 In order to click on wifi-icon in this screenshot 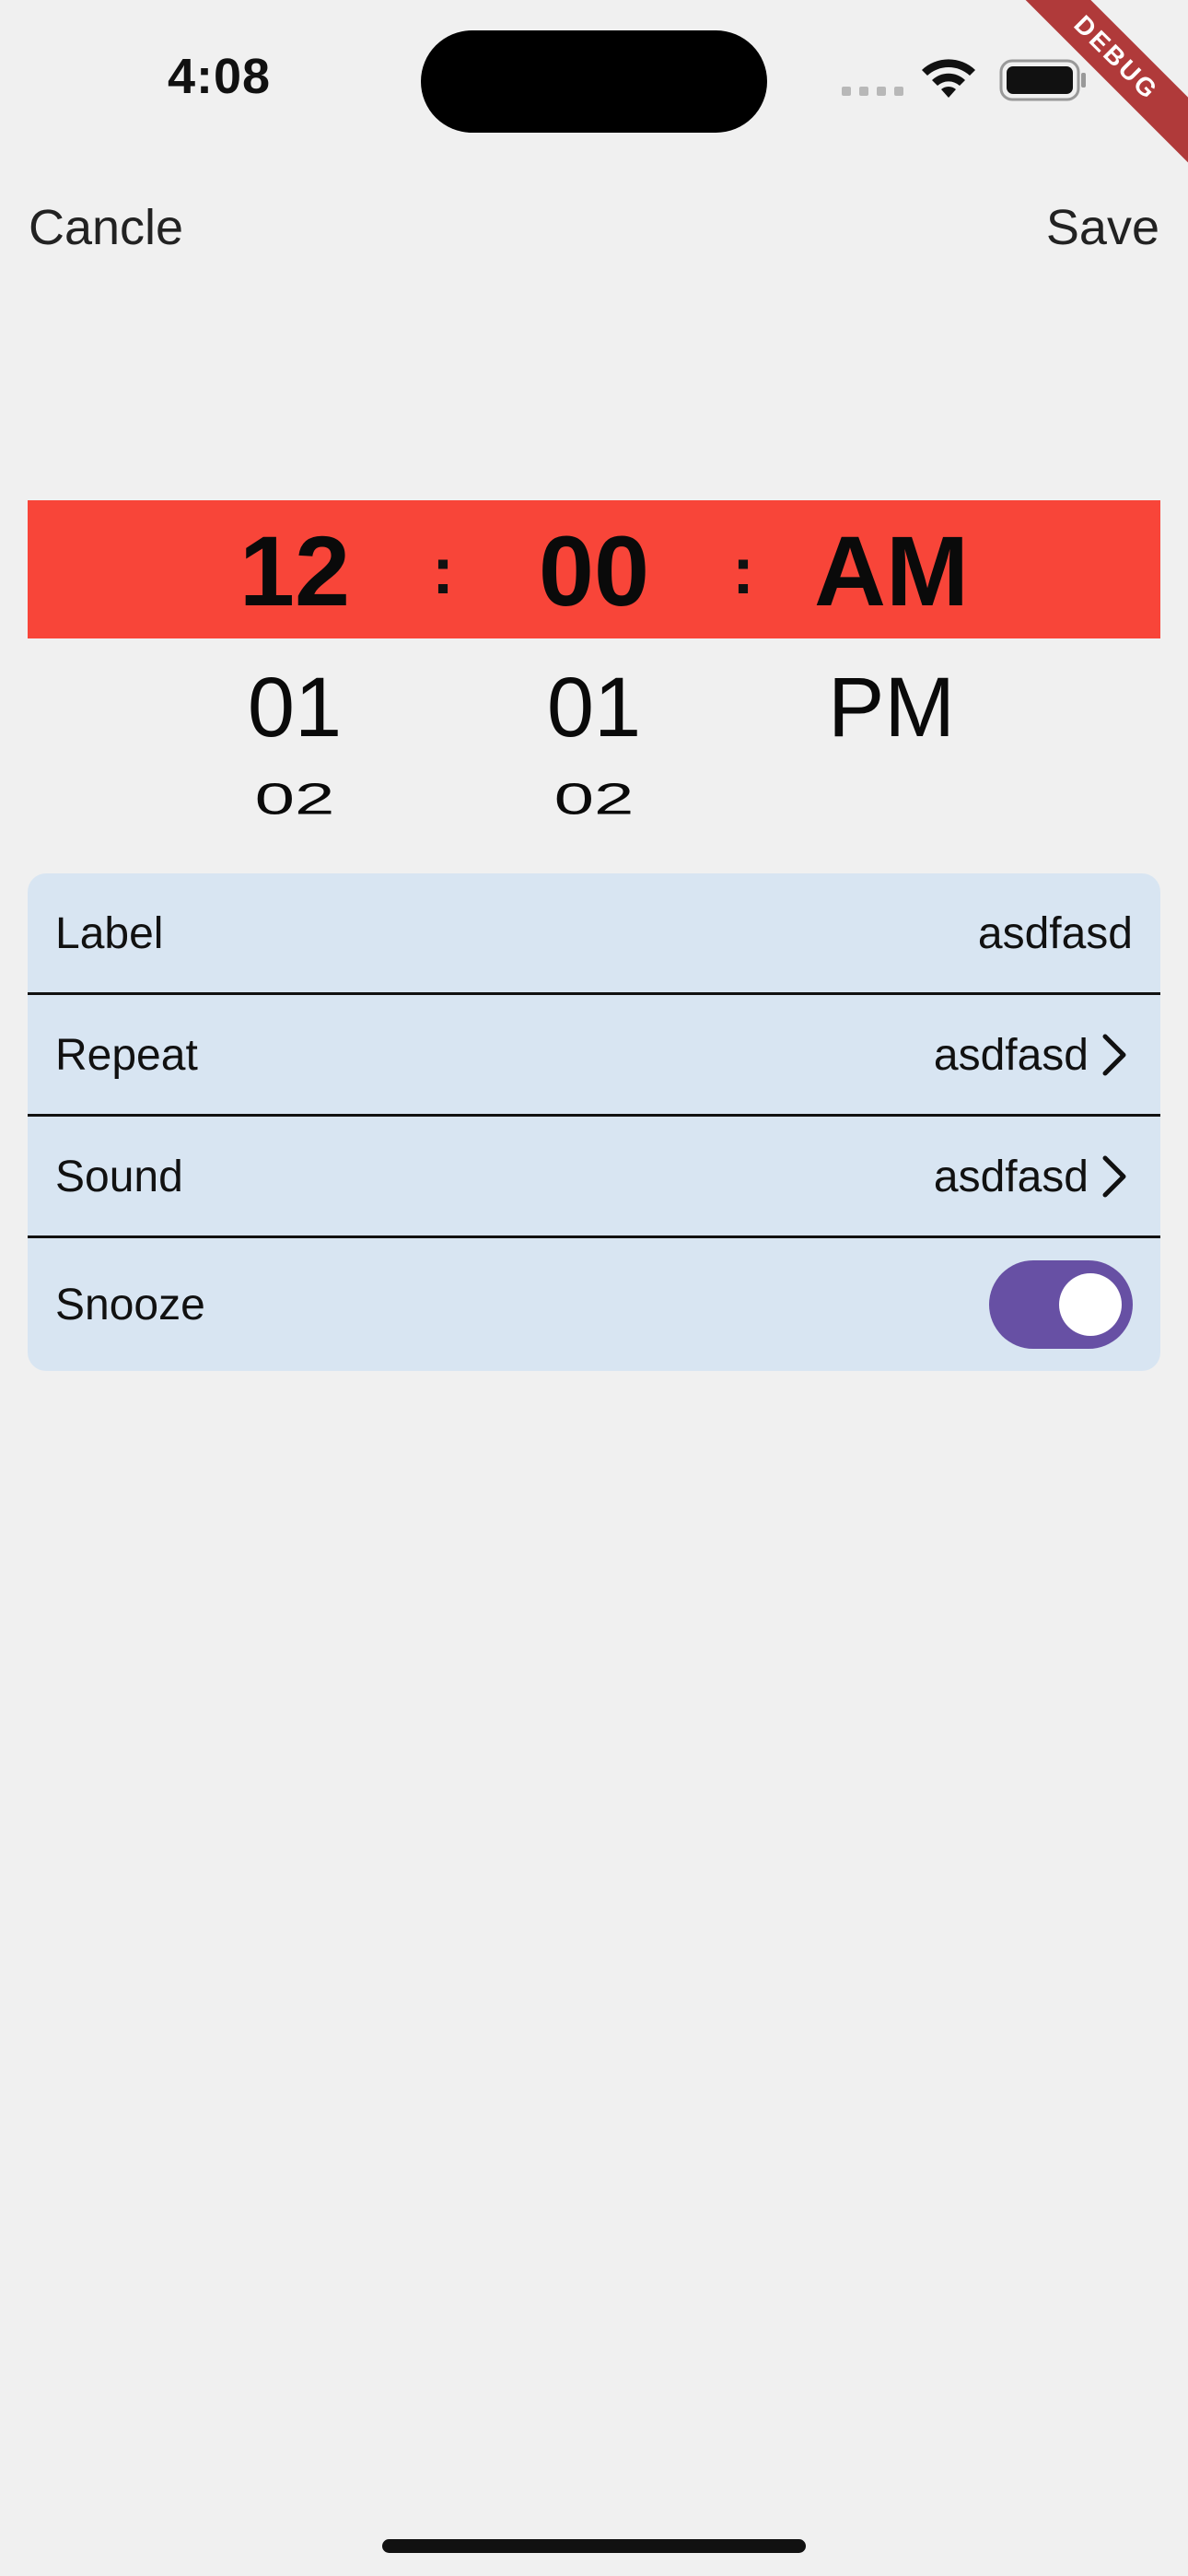, I will do `click(948, 78)`.